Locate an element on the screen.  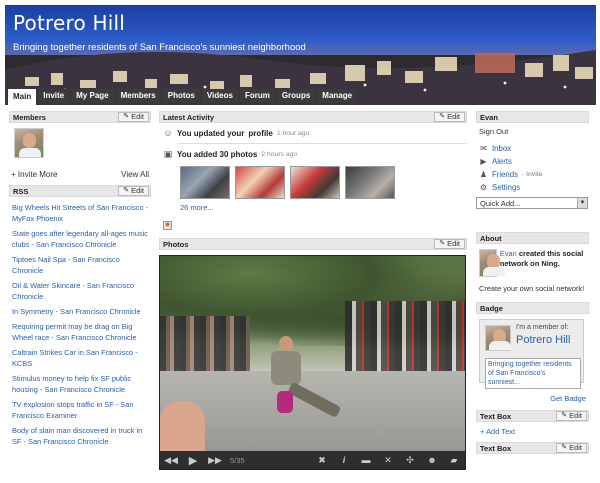
about-module-header: About is located at coordinates (532, 238).